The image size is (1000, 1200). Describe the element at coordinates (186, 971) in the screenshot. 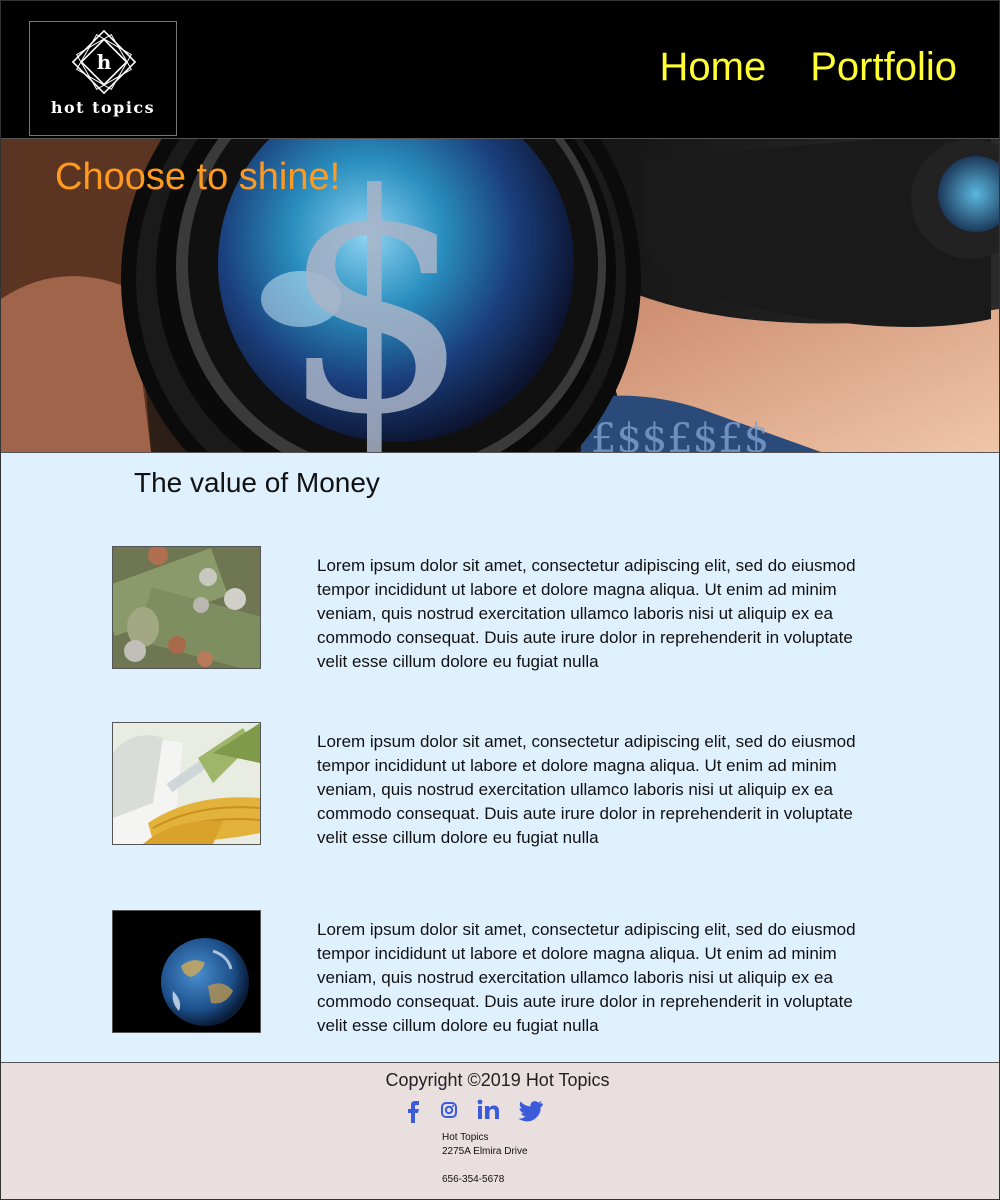

I see `earth-globe-image` at that location.